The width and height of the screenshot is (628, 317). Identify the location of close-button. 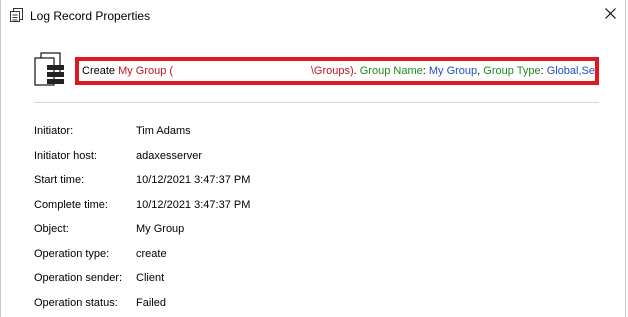
(610, 15).